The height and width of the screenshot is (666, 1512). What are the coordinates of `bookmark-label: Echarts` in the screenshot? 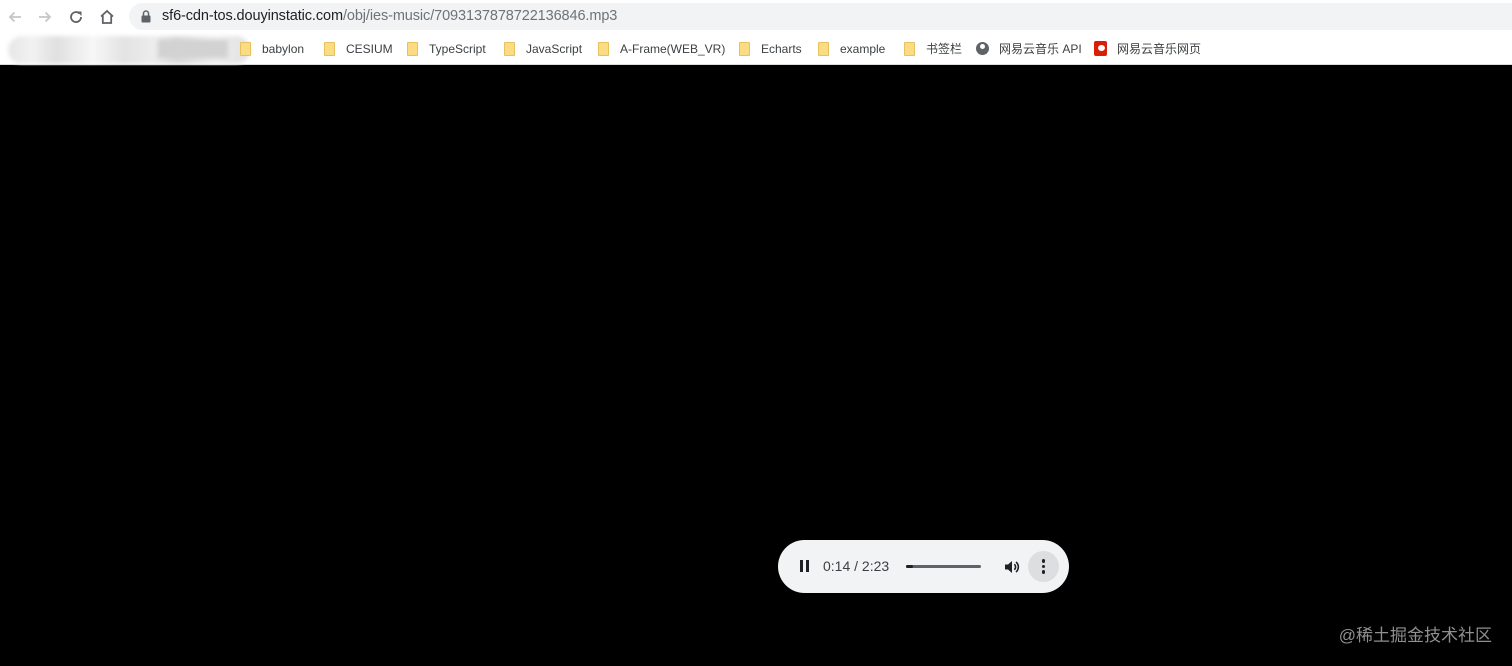 It's located at (781, 48).